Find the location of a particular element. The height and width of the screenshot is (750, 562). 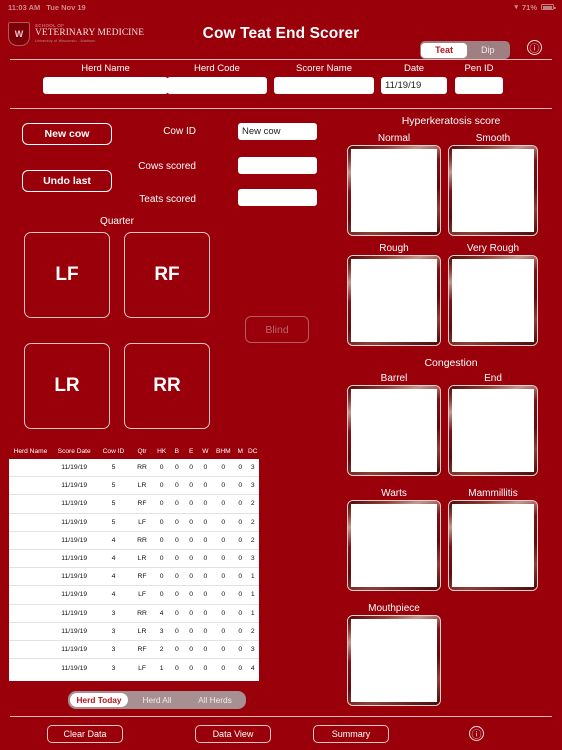

table-row: 11/19/19 3 RR 4 0 0 0 0 0 1 is located at coordinates (134, 614).